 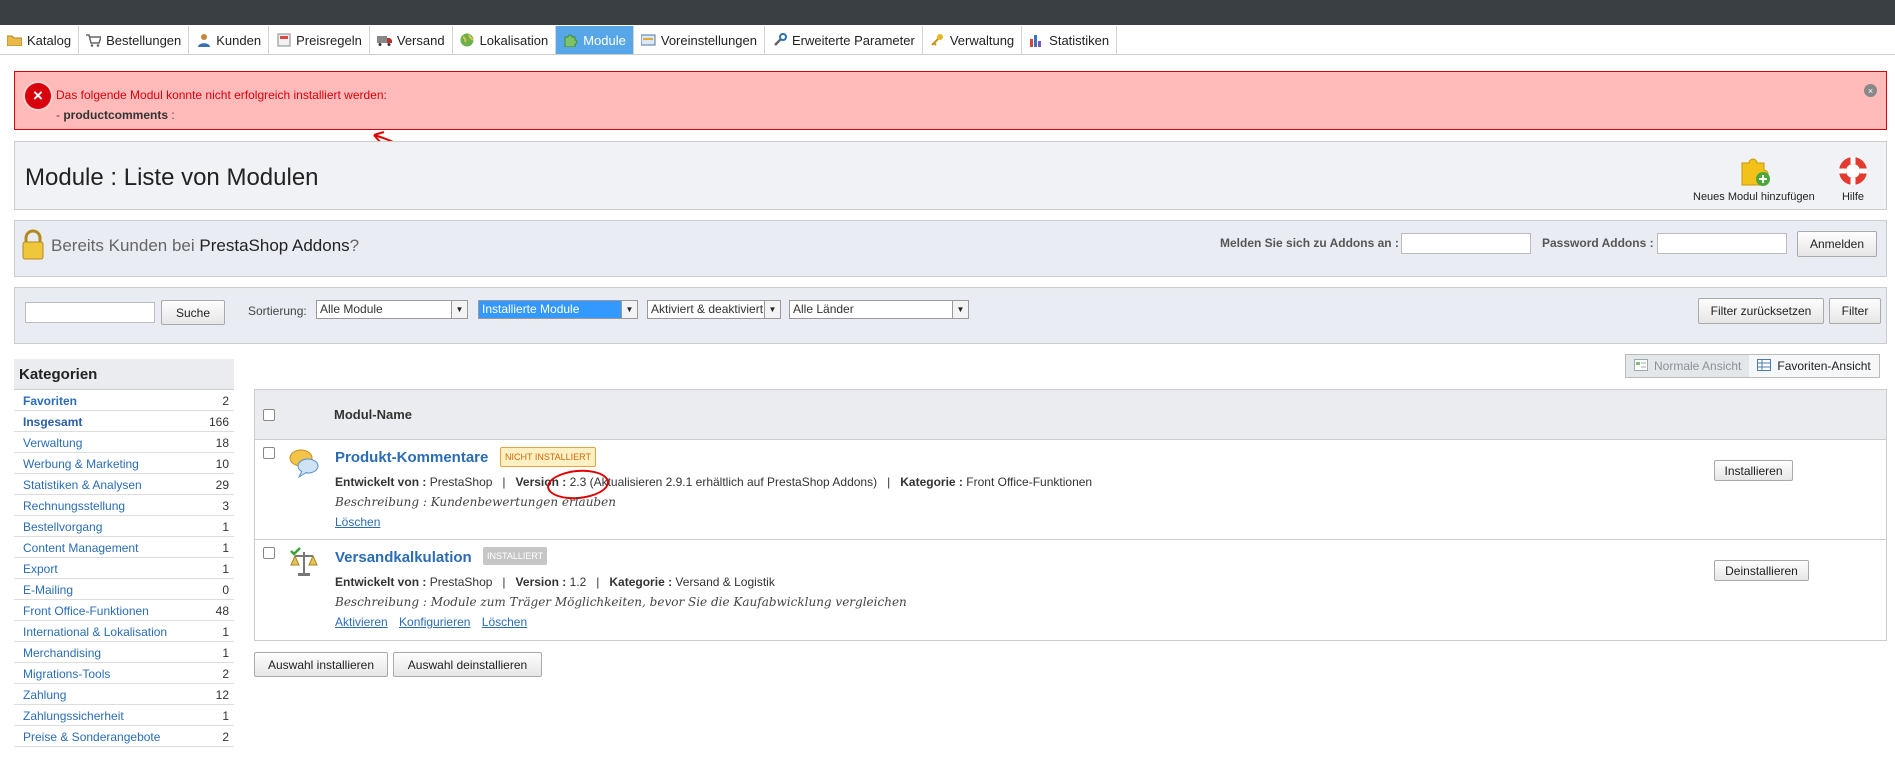 I want to click on version-label: Version :, so click(x=541, y=582).